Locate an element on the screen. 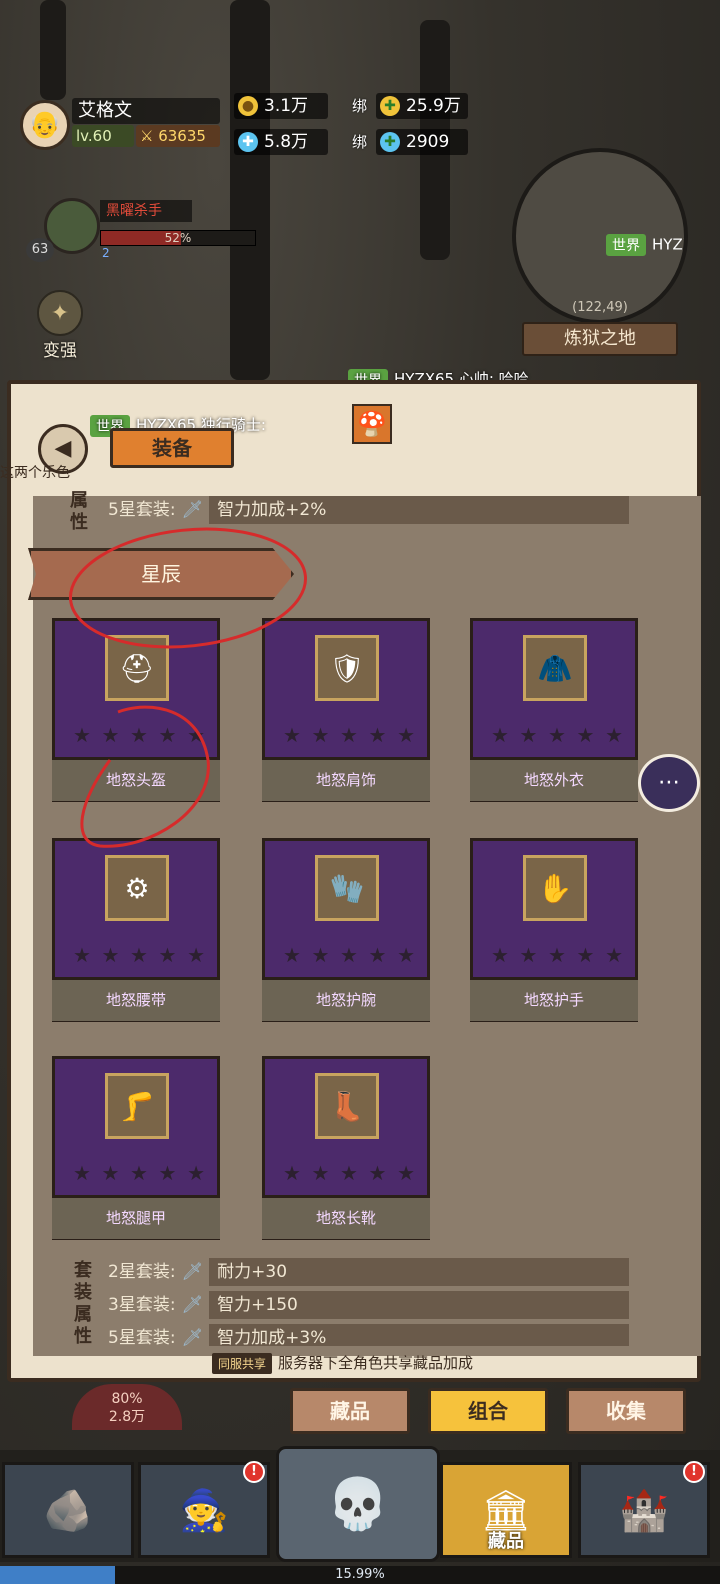 The image size is (720, 1584). mushroom-emoji-icon: 🍄 is located at coordinates (372, 424).